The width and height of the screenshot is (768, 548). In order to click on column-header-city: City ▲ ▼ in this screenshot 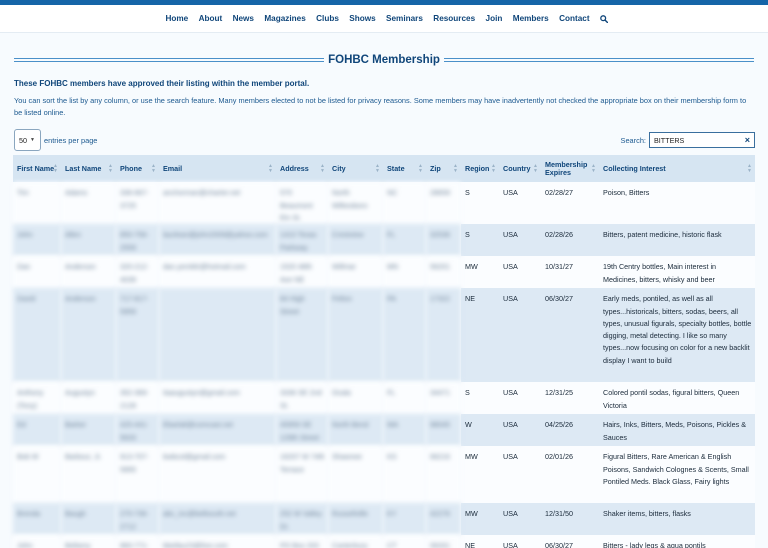, I will do `click(355, 169)`.